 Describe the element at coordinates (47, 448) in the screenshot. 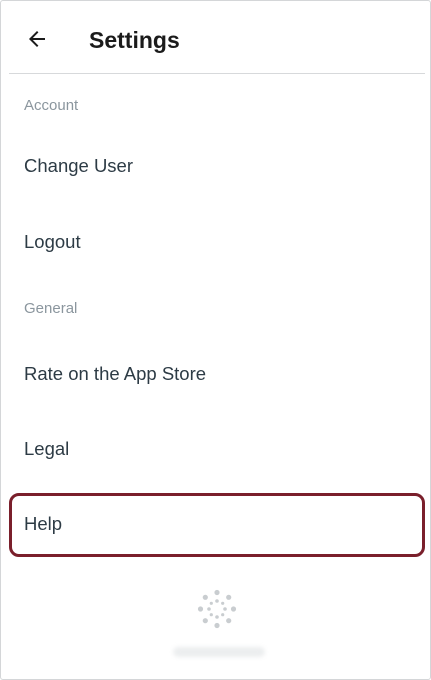

I see `legal-label: Legal` at that location.